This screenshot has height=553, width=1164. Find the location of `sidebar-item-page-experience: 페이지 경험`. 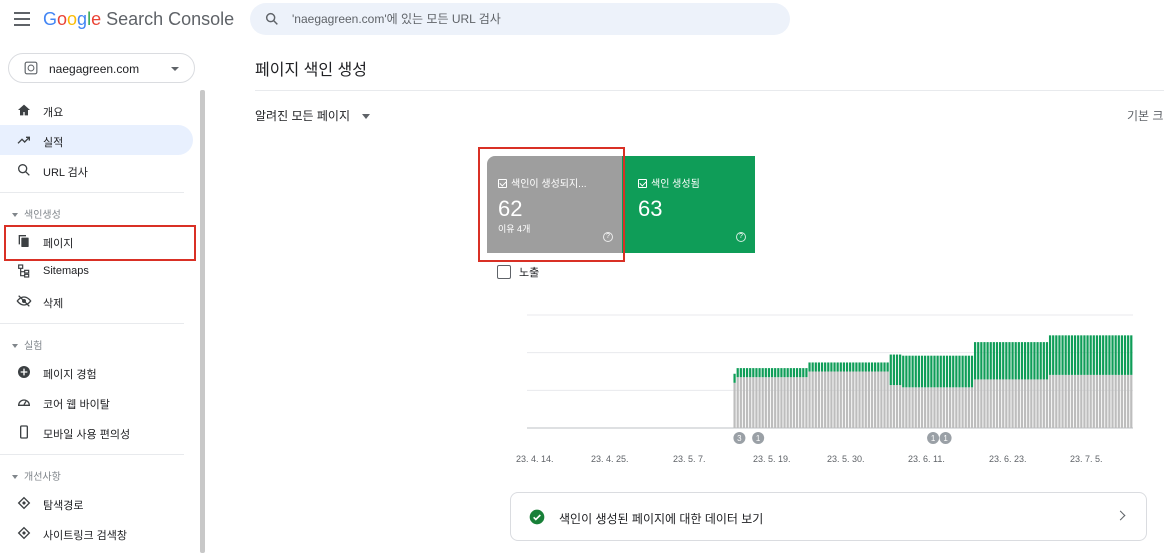

sidebar-item-page-experience: 페이지 경험 is located at coordinates (96, 372).